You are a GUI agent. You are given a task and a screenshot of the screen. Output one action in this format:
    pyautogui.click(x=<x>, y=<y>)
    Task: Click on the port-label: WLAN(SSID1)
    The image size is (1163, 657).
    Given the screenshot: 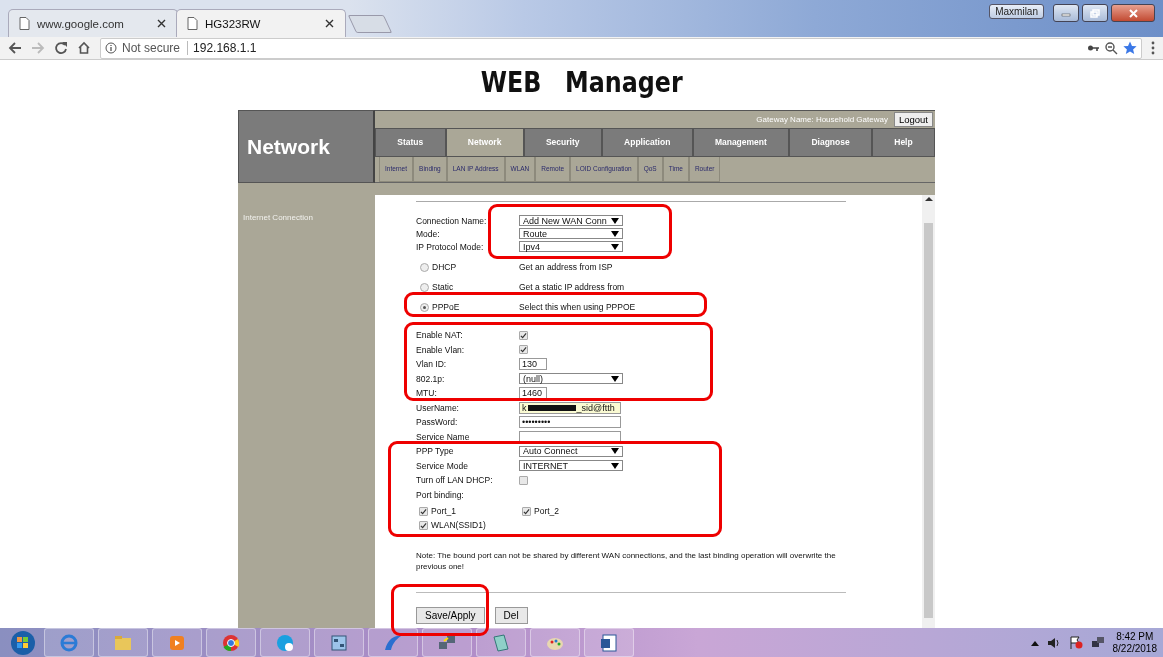 What is the action you would take?
    pyautogui.click(x=458, y=525)
    